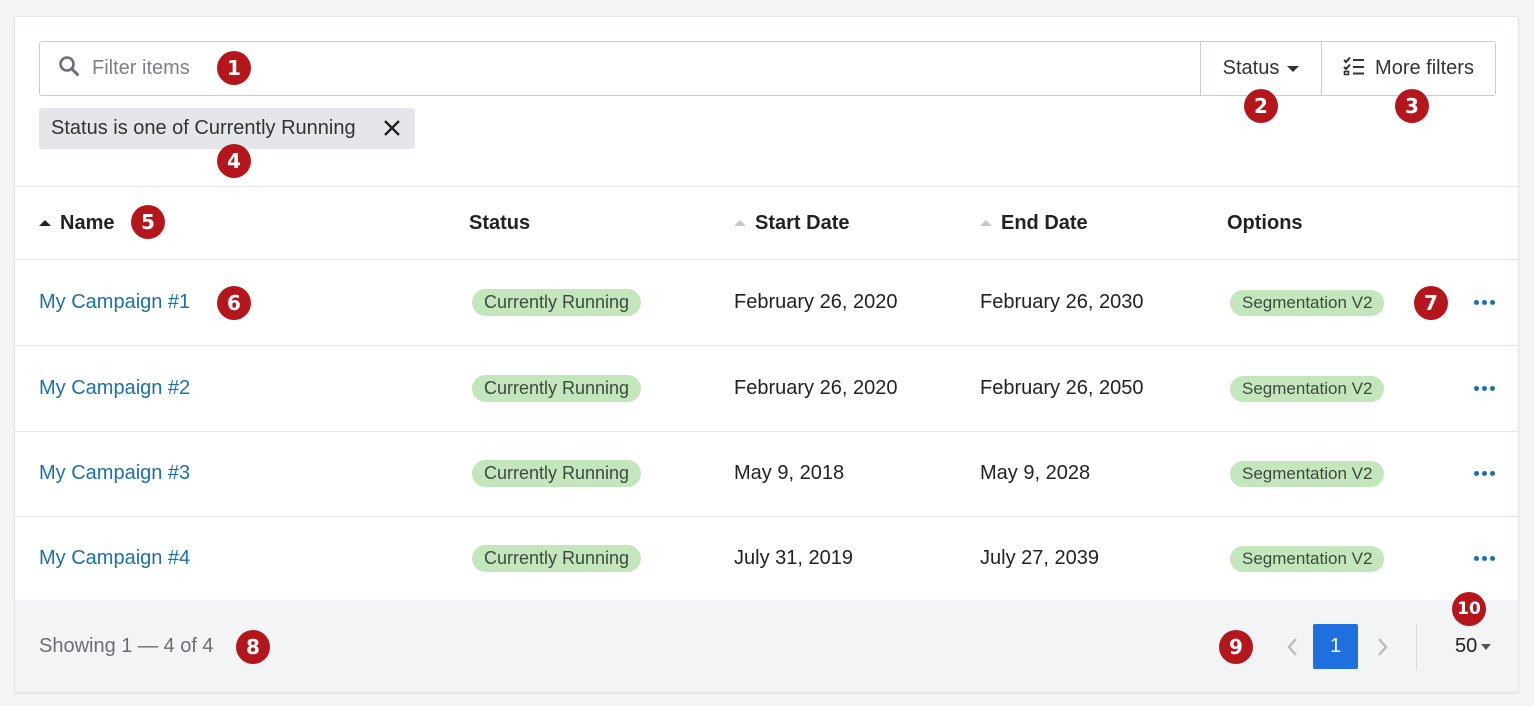  Describe the element at coordinates (45, 223) in the screenshot. I see `sort-ascending-icon` at that location.